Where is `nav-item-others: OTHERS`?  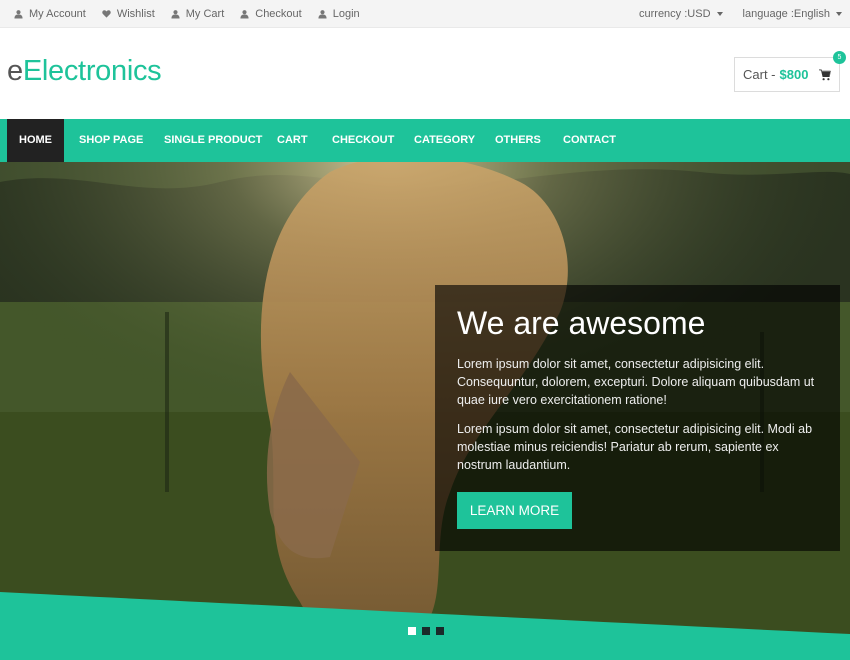 nav-item-others: OTHERS is located at coordinates (518, 140).